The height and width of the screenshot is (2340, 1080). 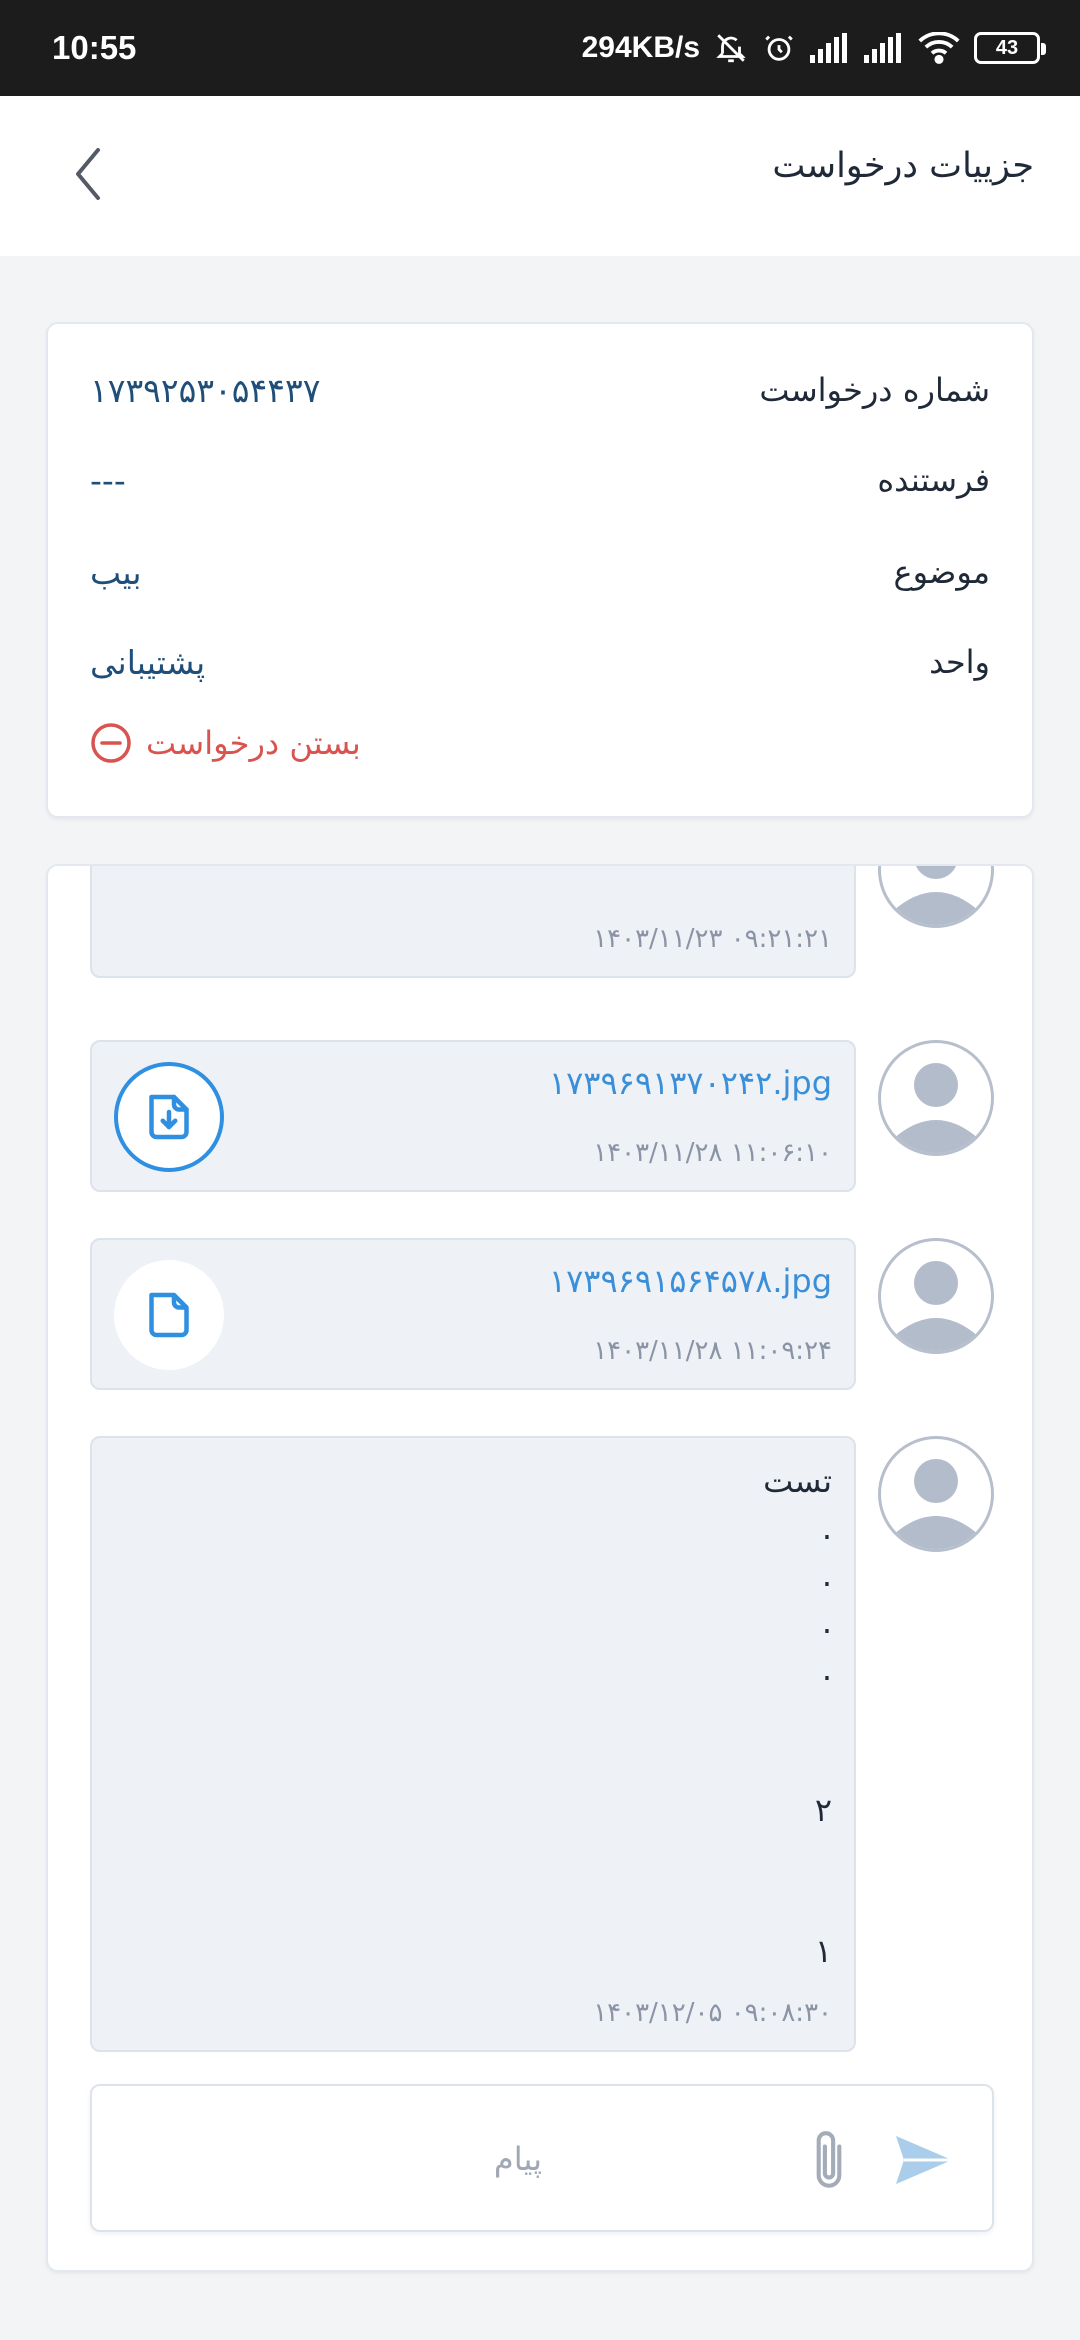 I want to click on sender-row: --- فرستنده, so click(x=540, y=480).